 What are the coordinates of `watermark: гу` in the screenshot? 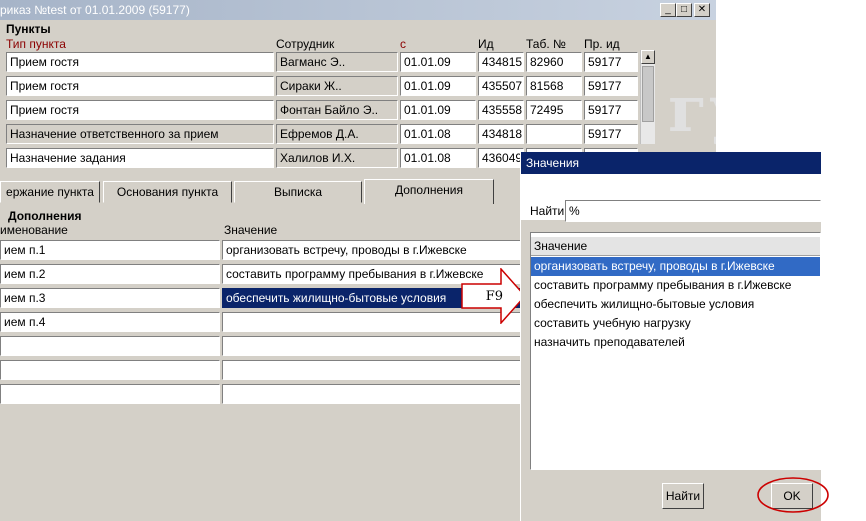 It's located at (692, 109).